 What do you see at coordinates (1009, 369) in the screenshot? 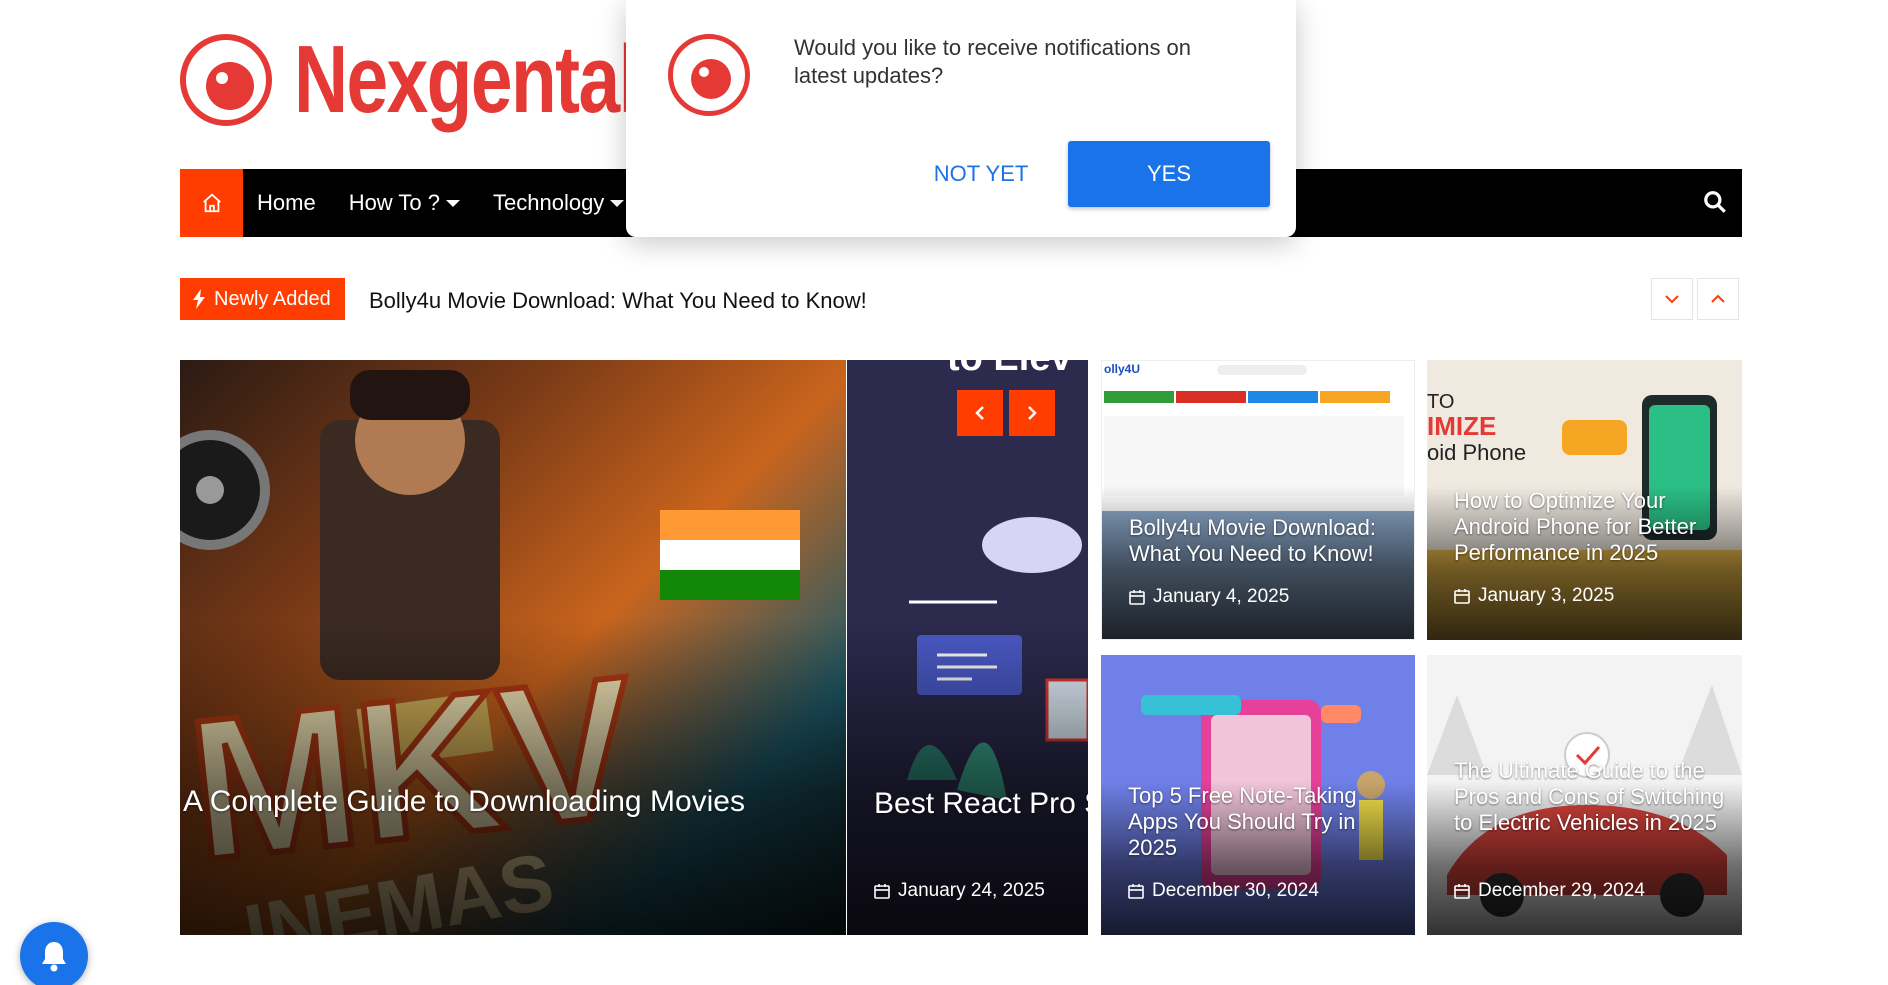
I see `svg-text: to Elev` at bounding box center [1009, 369].